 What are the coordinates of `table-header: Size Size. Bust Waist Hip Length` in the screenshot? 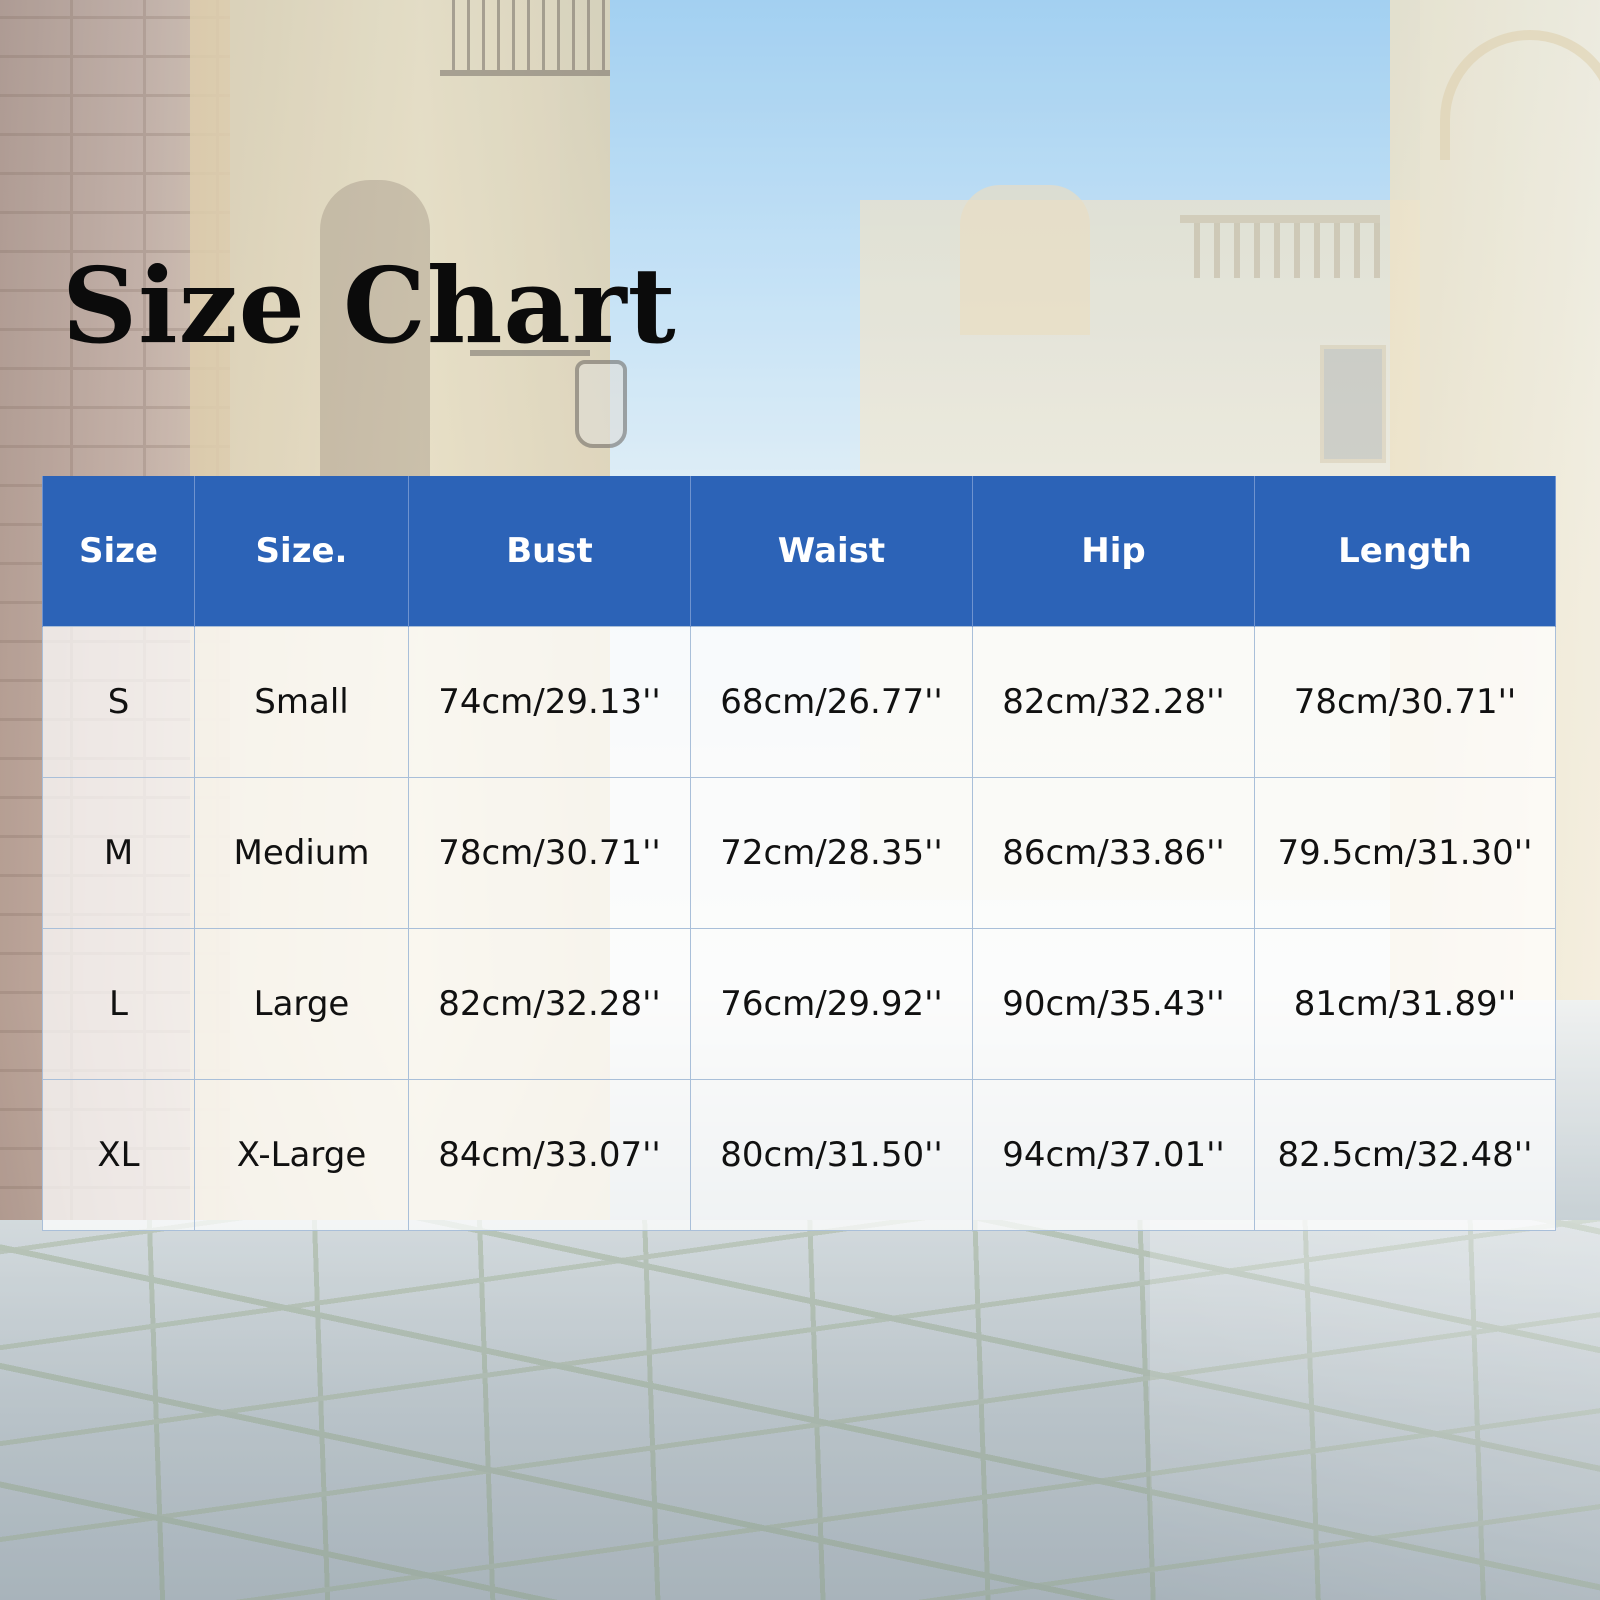 It's located at (799, 551).